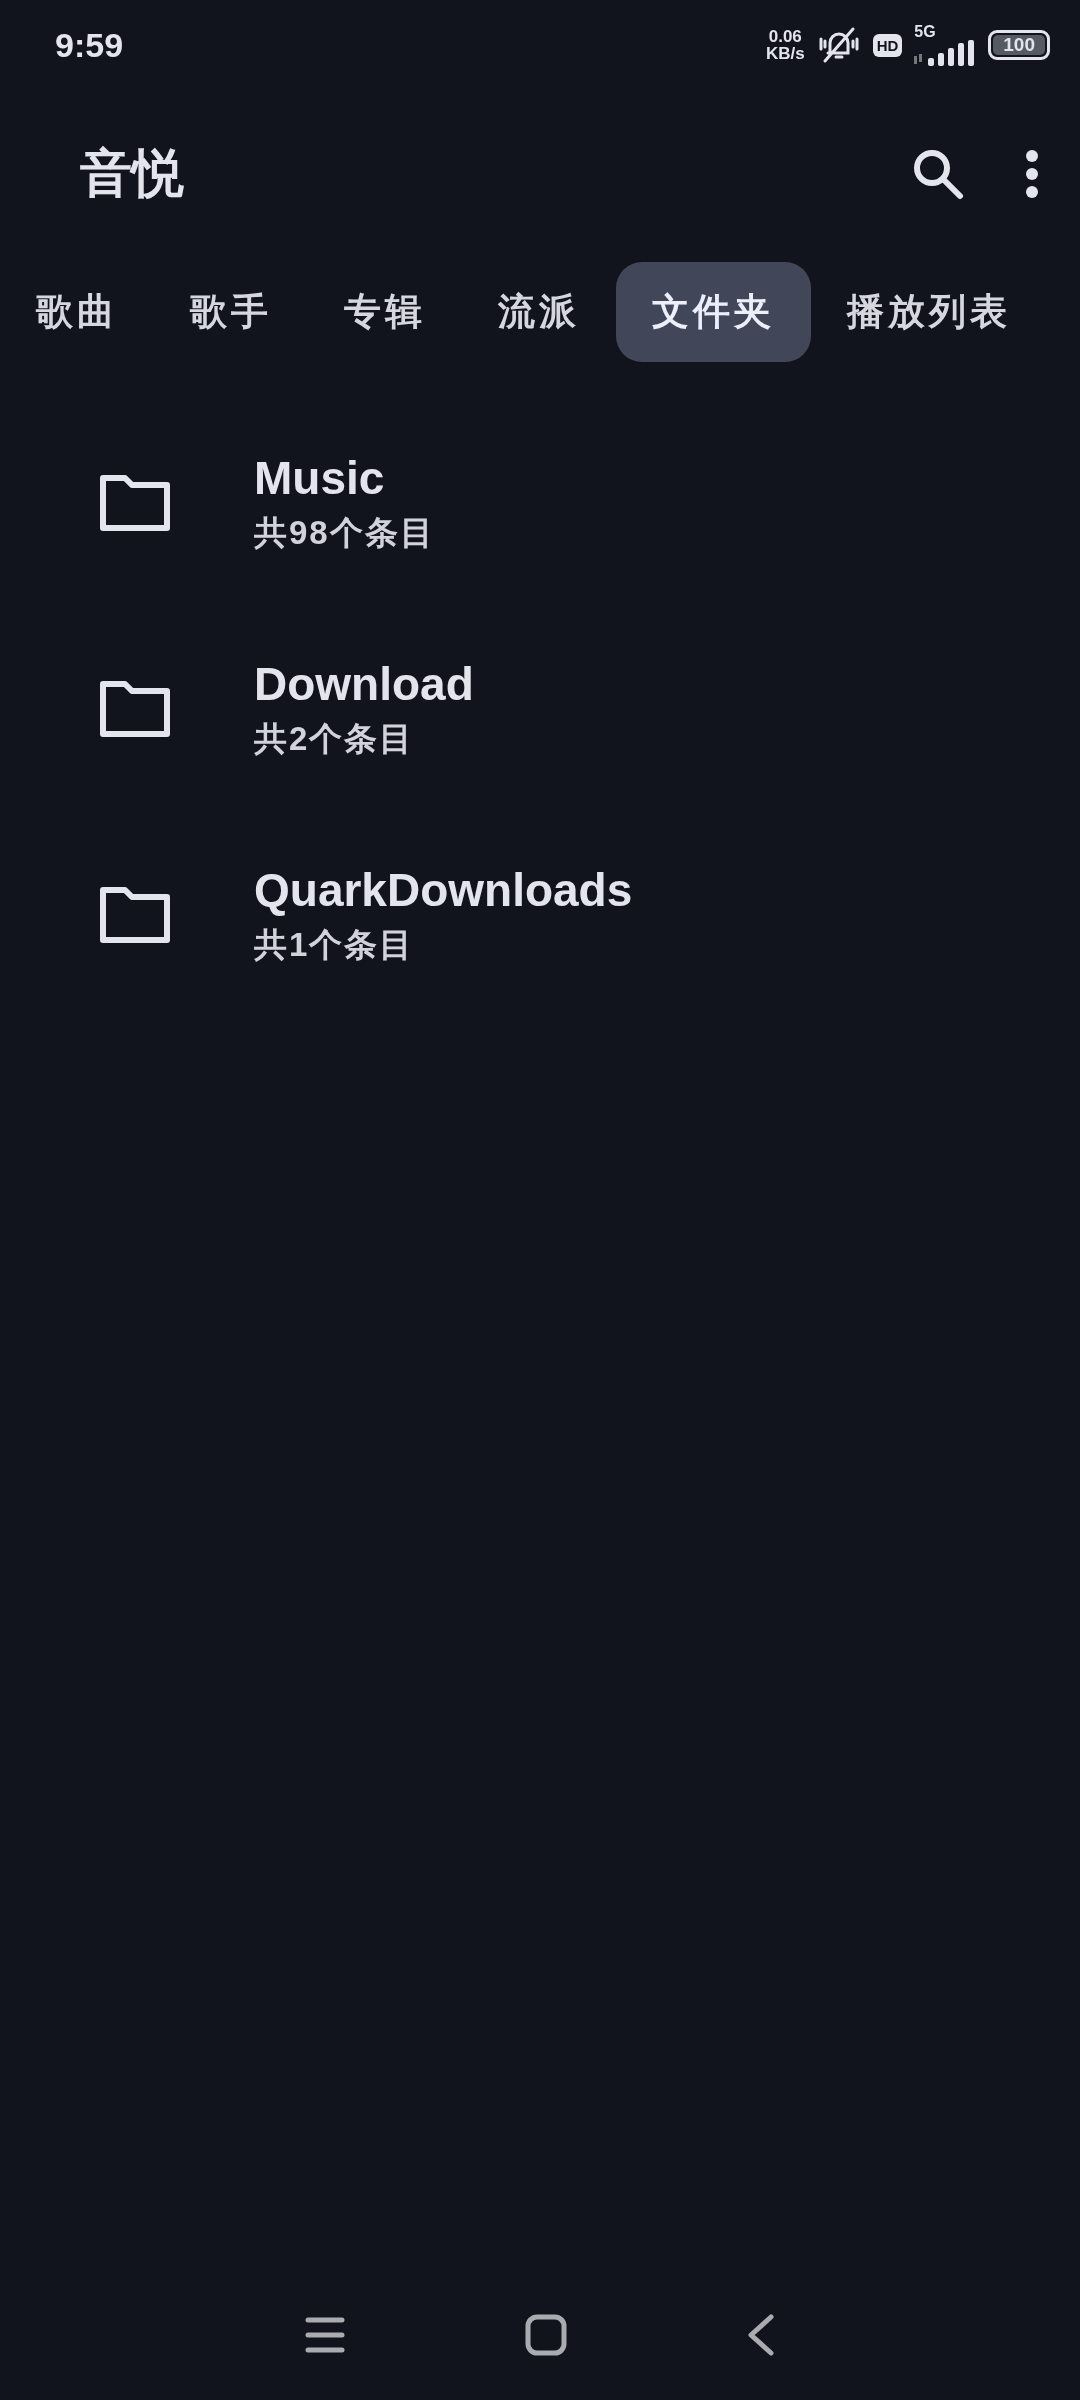  I want to click on menu-icon, so click(325, 2335).